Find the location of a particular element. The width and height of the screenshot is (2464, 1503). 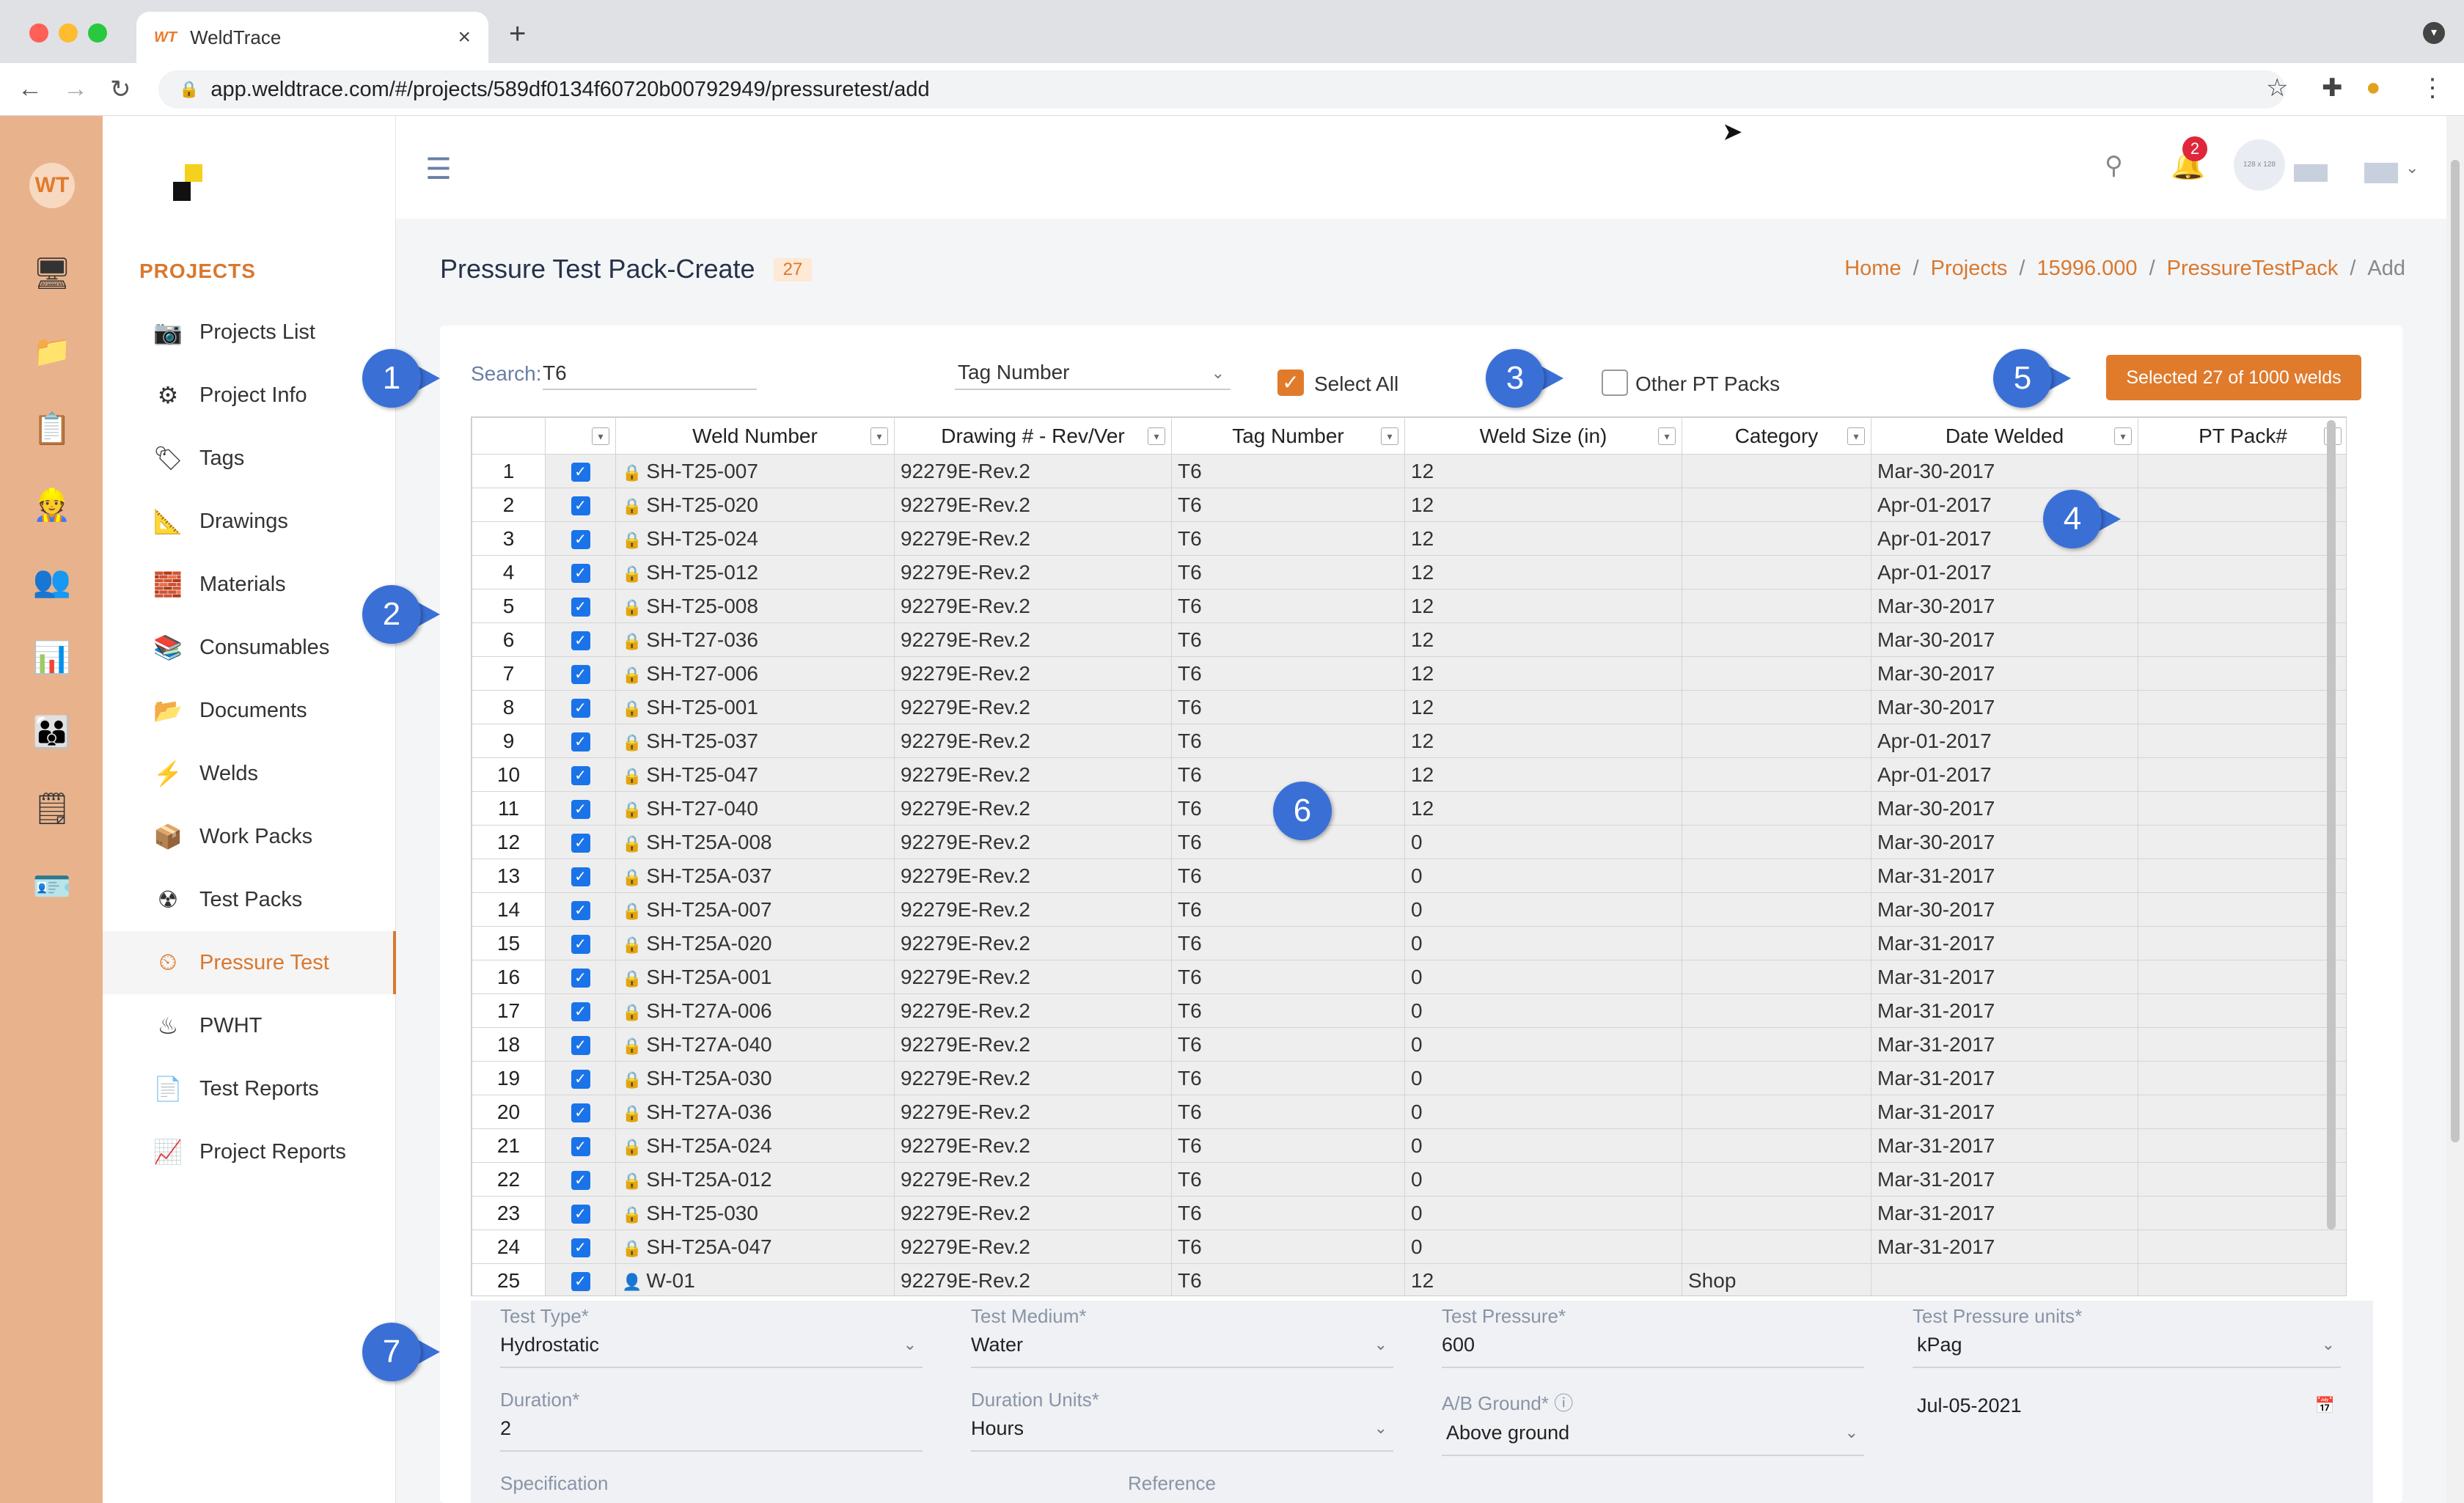

ab-ground-field: A/B Ground* ⓘ Above ground ⌄ is located at coordinates (1653, 1422).